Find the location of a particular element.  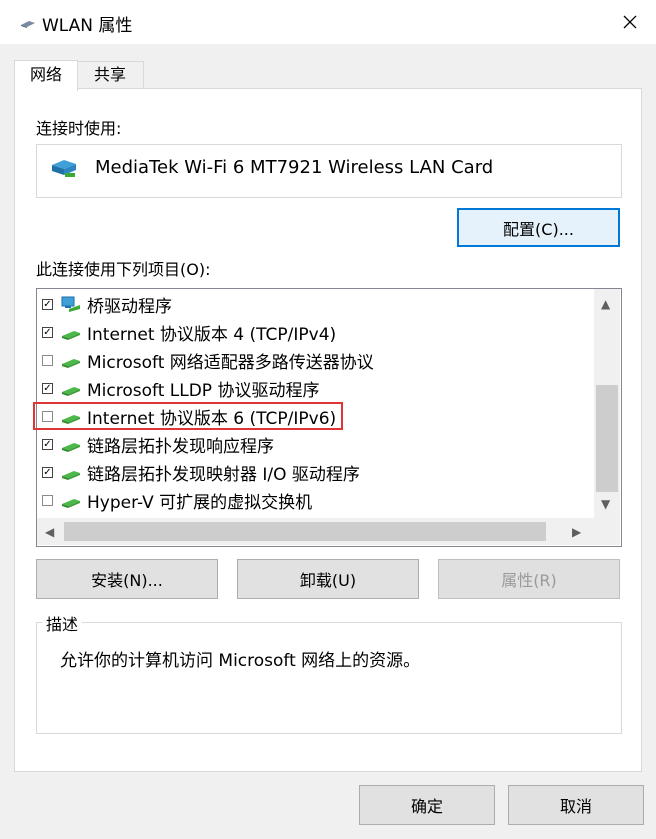

network-adapter-icon is located at coordinates (28, 24).